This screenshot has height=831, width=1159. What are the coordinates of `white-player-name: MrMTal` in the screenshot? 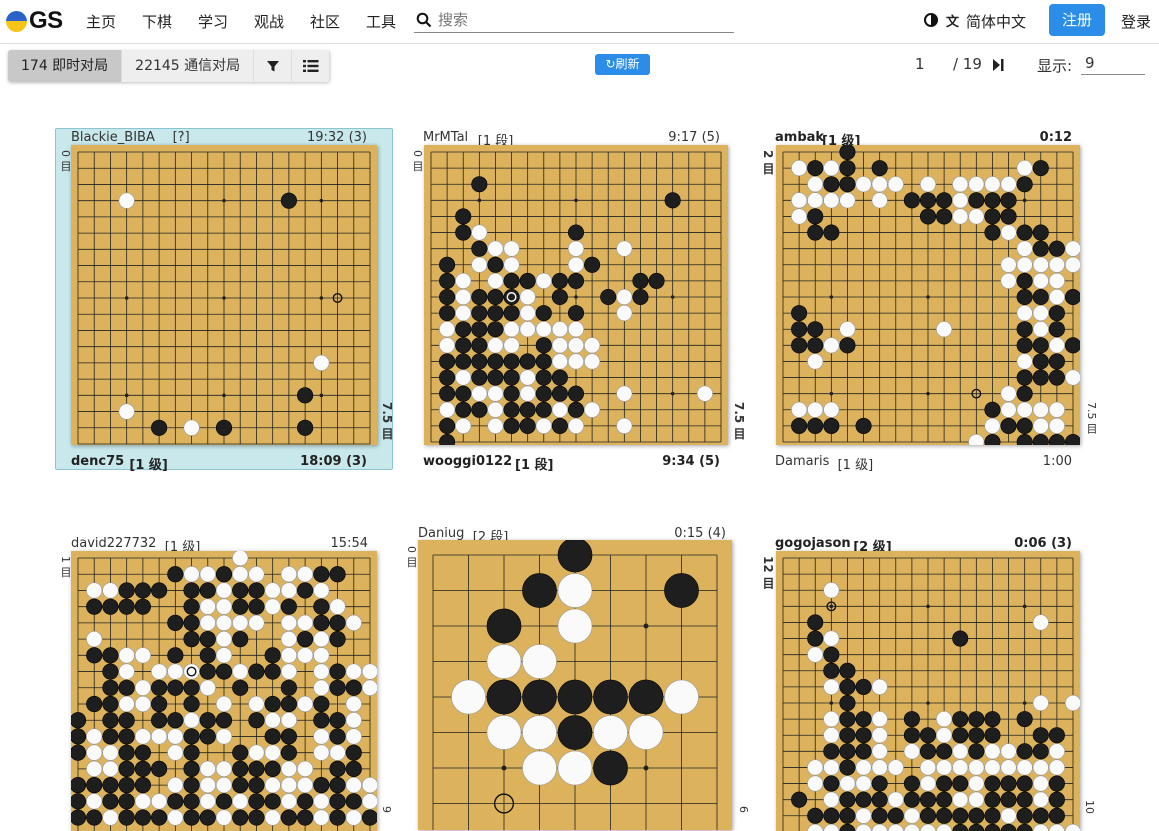 It's located at (445, 137).